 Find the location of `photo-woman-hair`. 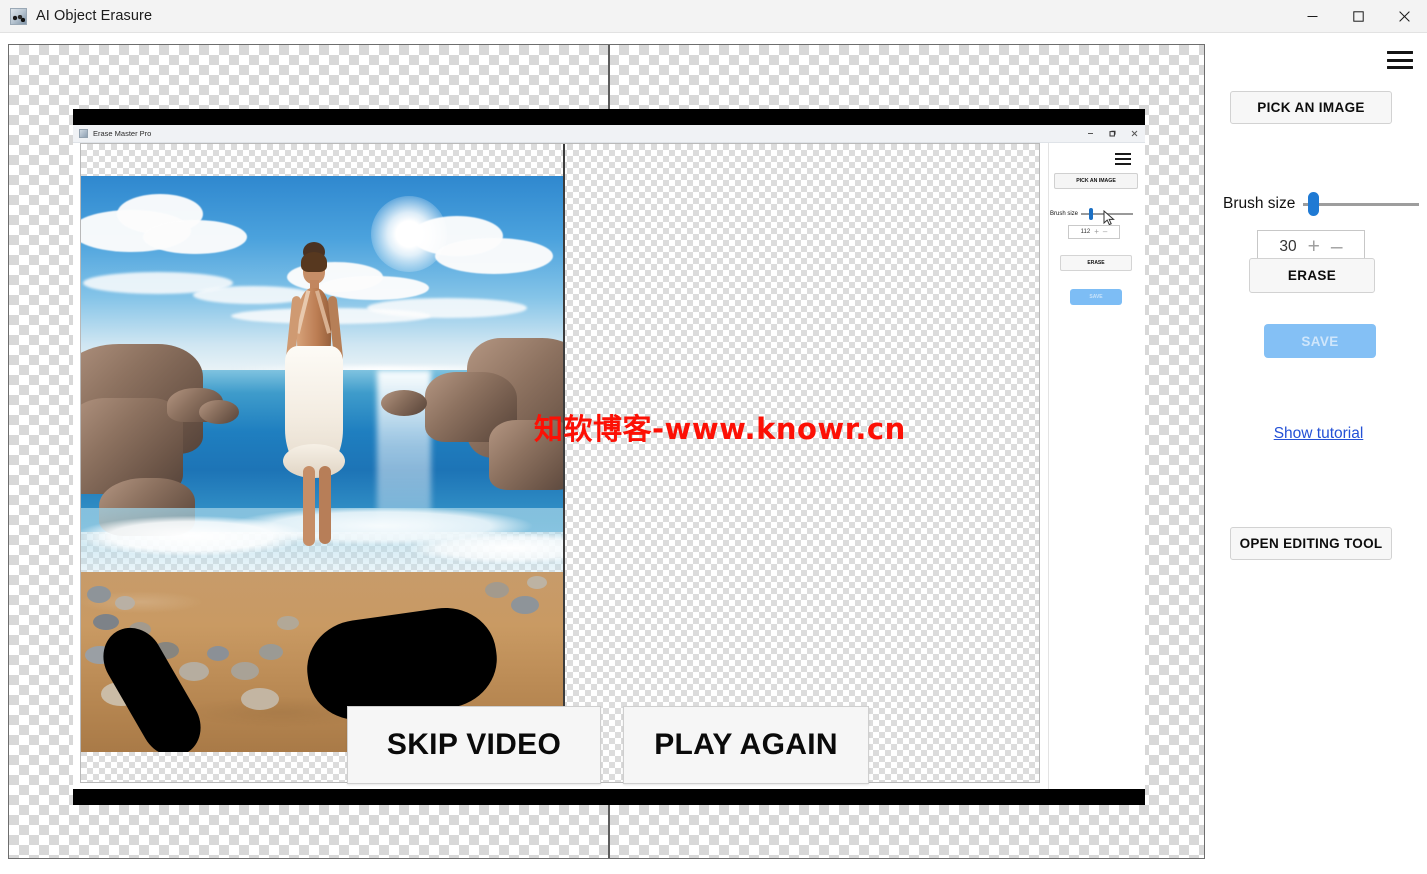

photo-woman-hair is located at coordinates (314, 262).